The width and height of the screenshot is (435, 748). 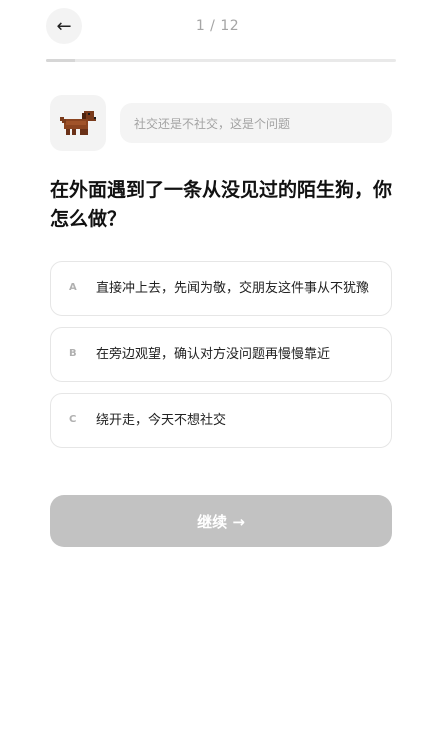 What do you see at coordinates (61, 60) in the screenshot?
I see `progress-bar-fill` at bounding box center [61, 60].